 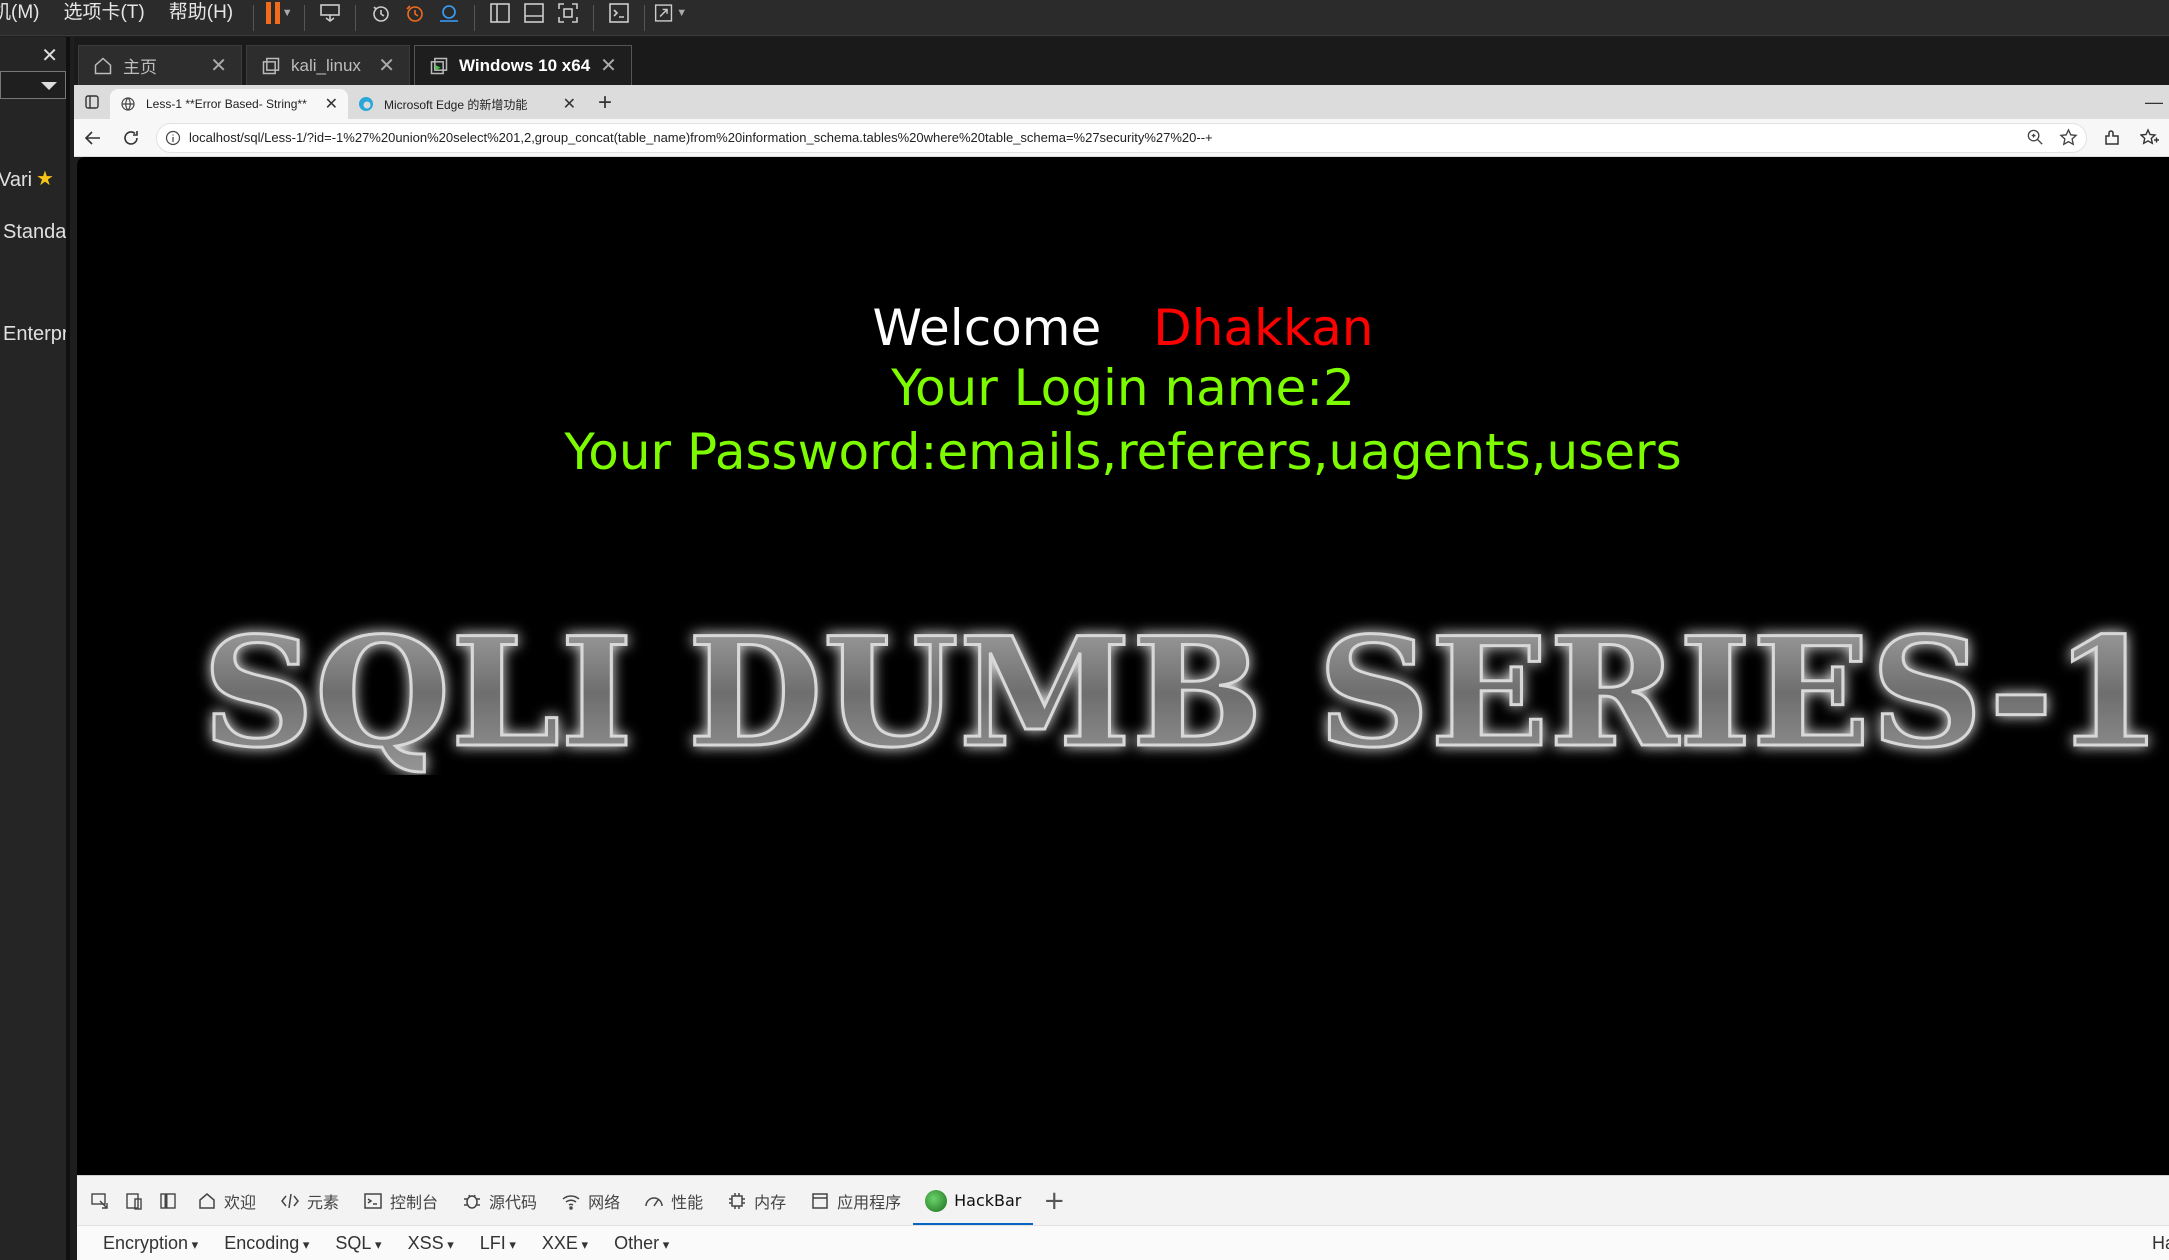 I want to click on terminal-icon, so click(x=619, y=12).